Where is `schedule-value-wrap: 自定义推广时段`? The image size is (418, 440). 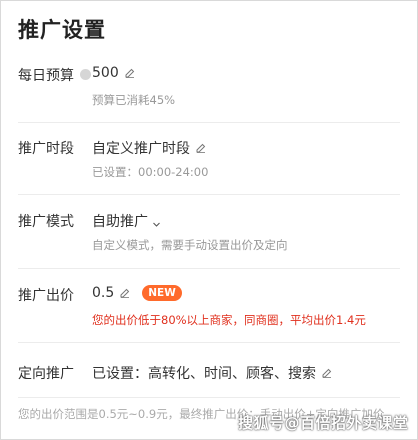 schedule-value-wrap: 自定义推广时段 is located at coordinates (149, 148).